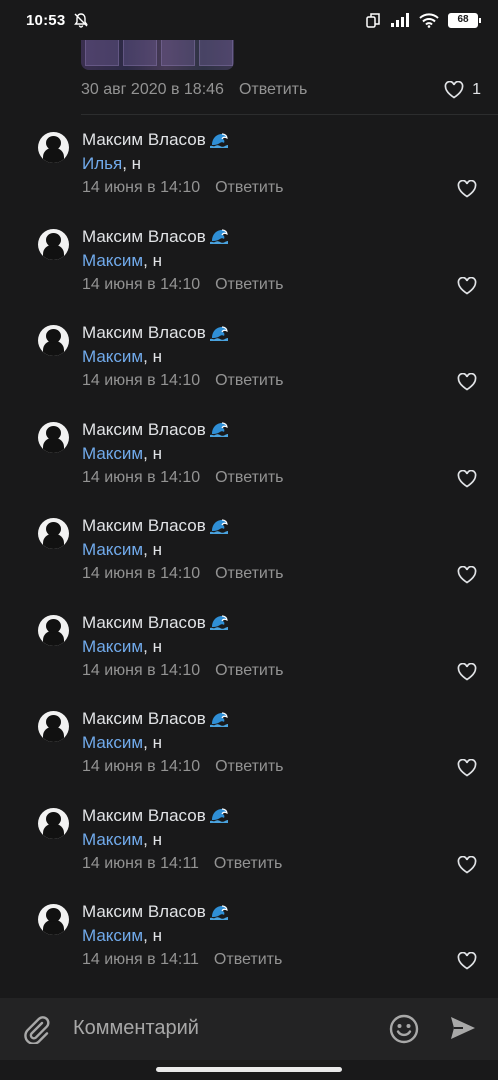 The width and height of the screenshot is (498, 1080). What do you see at coordinates (249, 1069) in the screenshot?
I see `home-indicator` at bounding box center [249, 1069].